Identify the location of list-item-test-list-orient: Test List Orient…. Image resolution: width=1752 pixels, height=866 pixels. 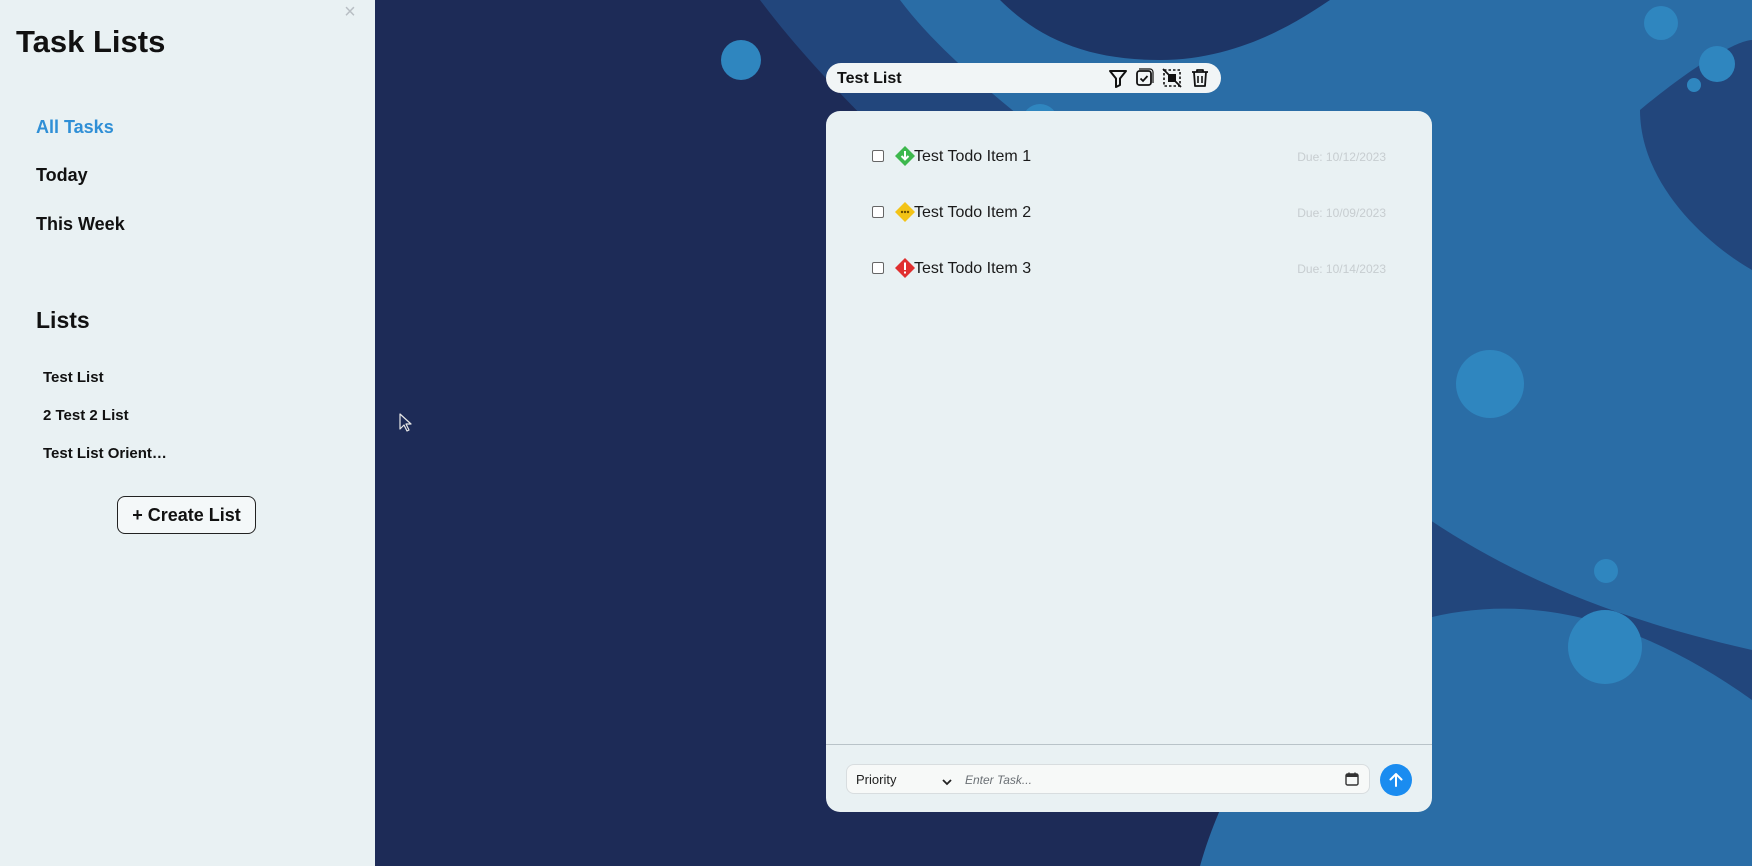
(118, 453).